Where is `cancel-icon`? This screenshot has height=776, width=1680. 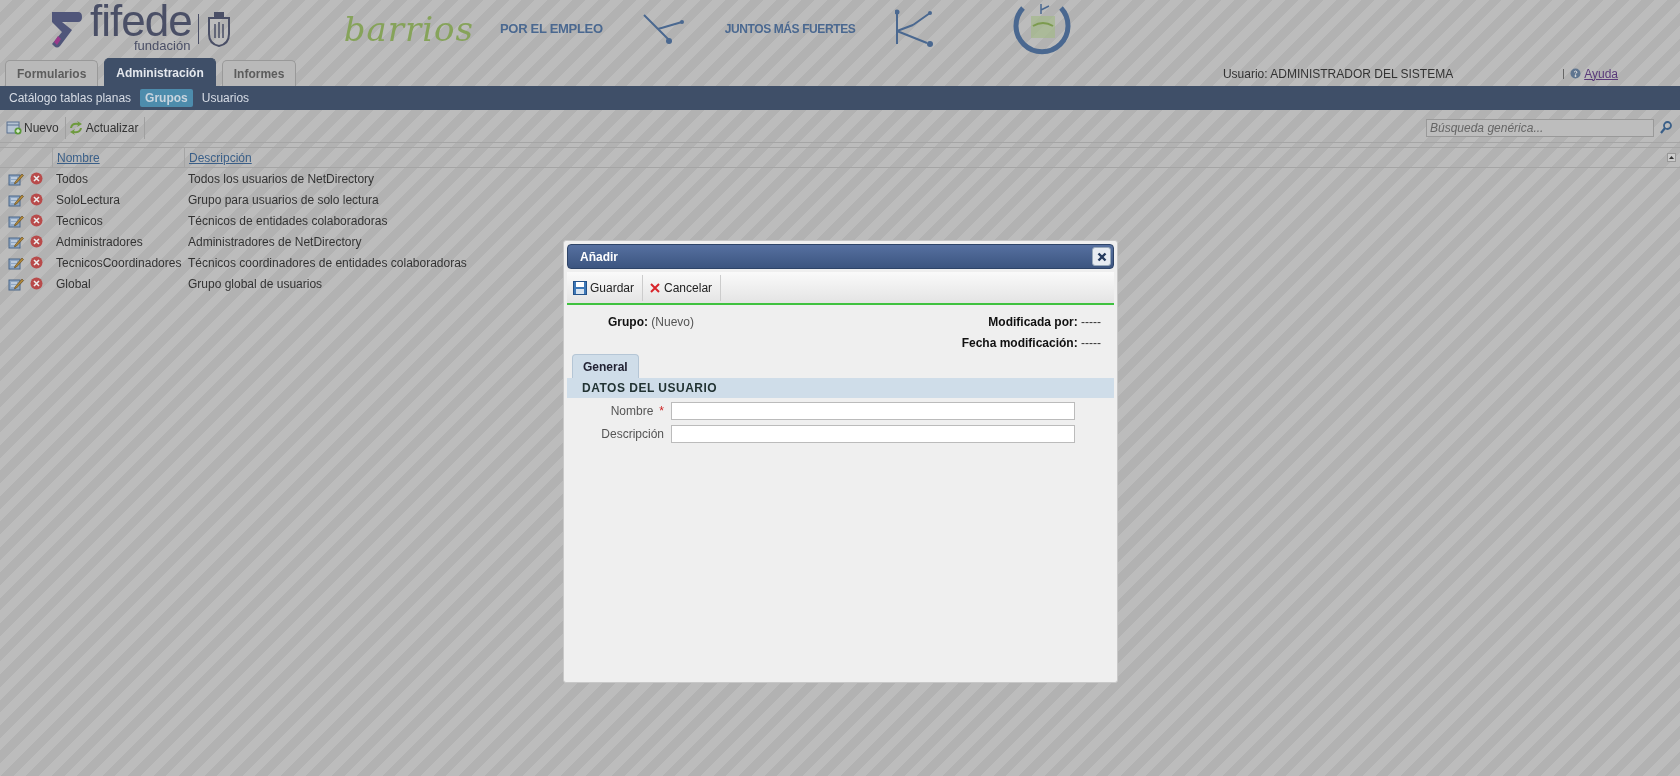 cancel-icon is located at coordinates (655, 287).